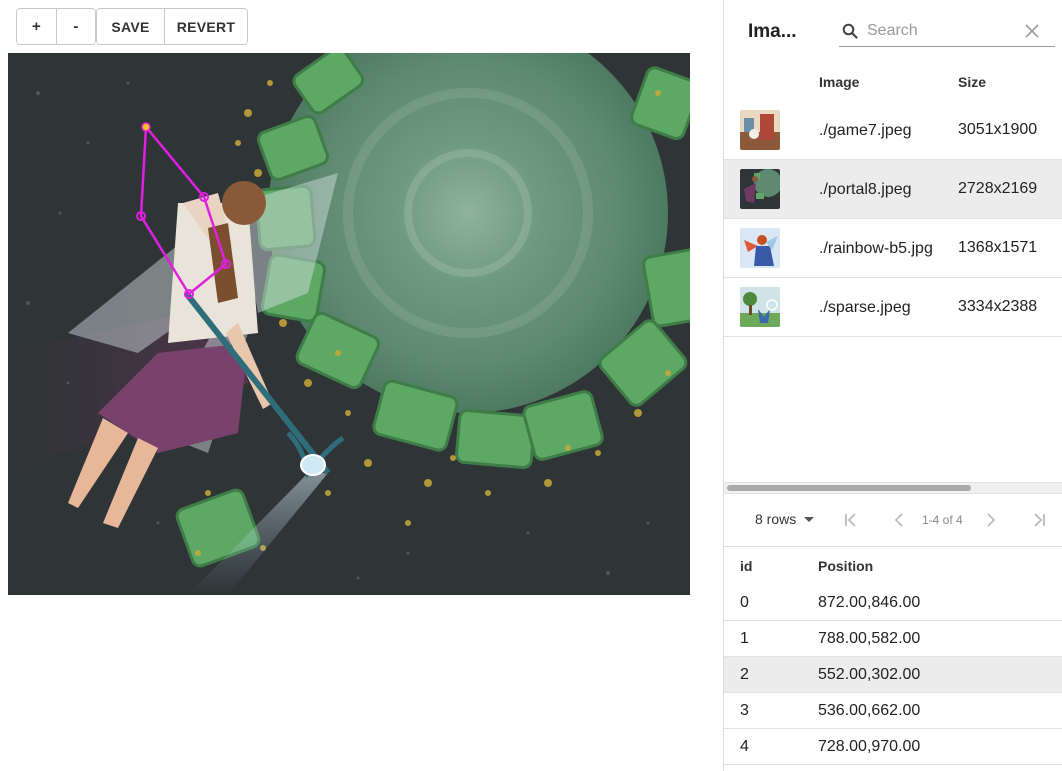 This screenshot has height=771, width=1062. I want to click on column-header-image: Image, so click(839, 82).